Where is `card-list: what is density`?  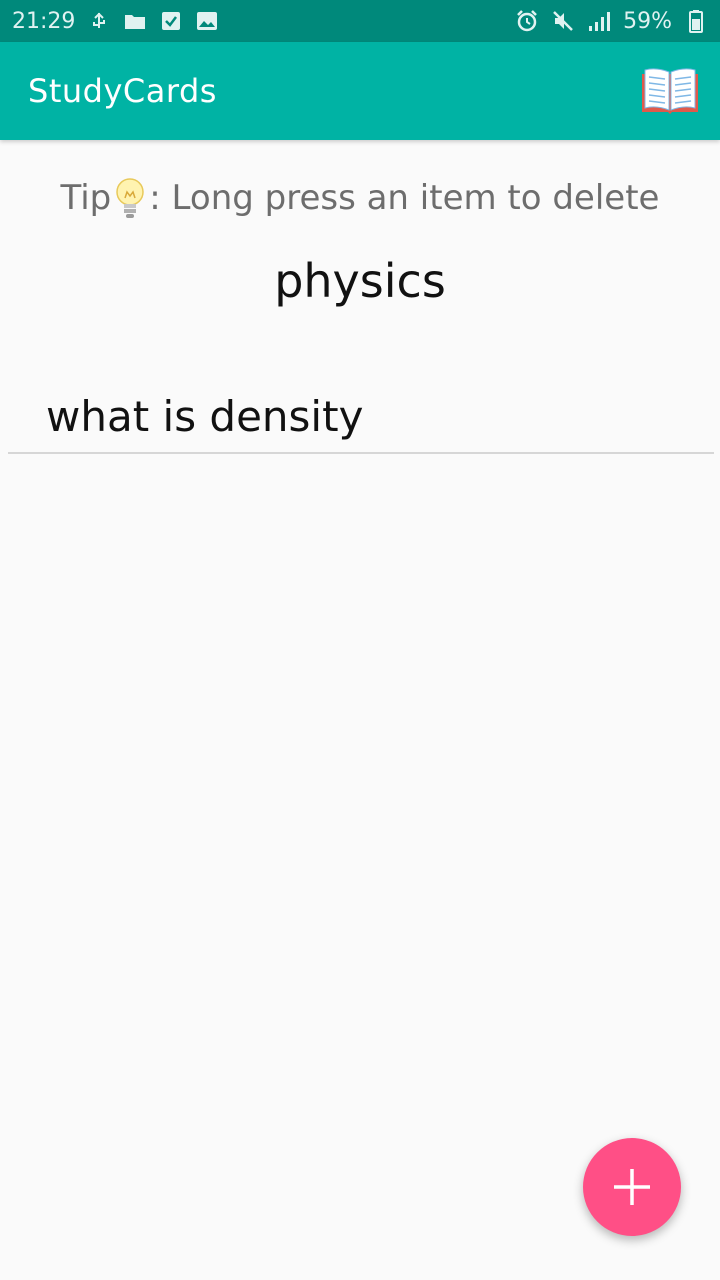
card-list: what is density is located at coordinates (361, 417).